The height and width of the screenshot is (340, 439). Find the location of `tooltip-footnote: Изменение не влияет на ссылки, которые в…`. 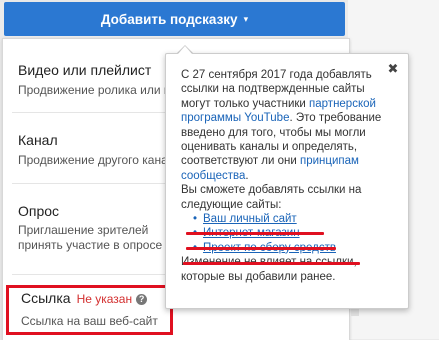

tooltip-footnote: Изменение не влияет на ссылки, которые в… is located at coordinates (269, 269).